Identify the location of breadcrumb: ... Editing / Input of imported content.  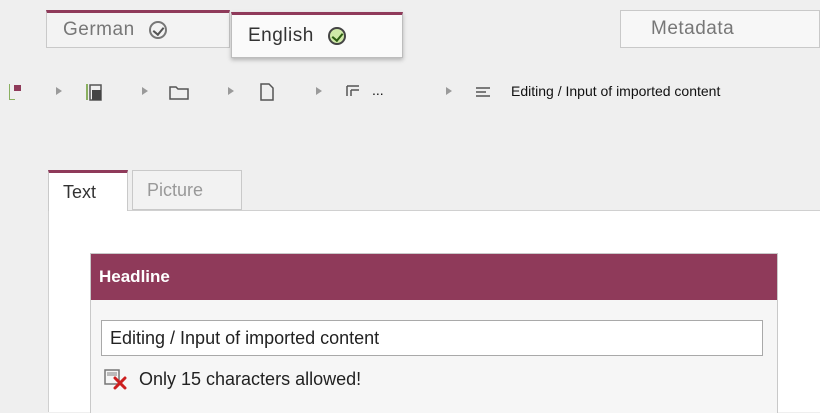
(410, 91).